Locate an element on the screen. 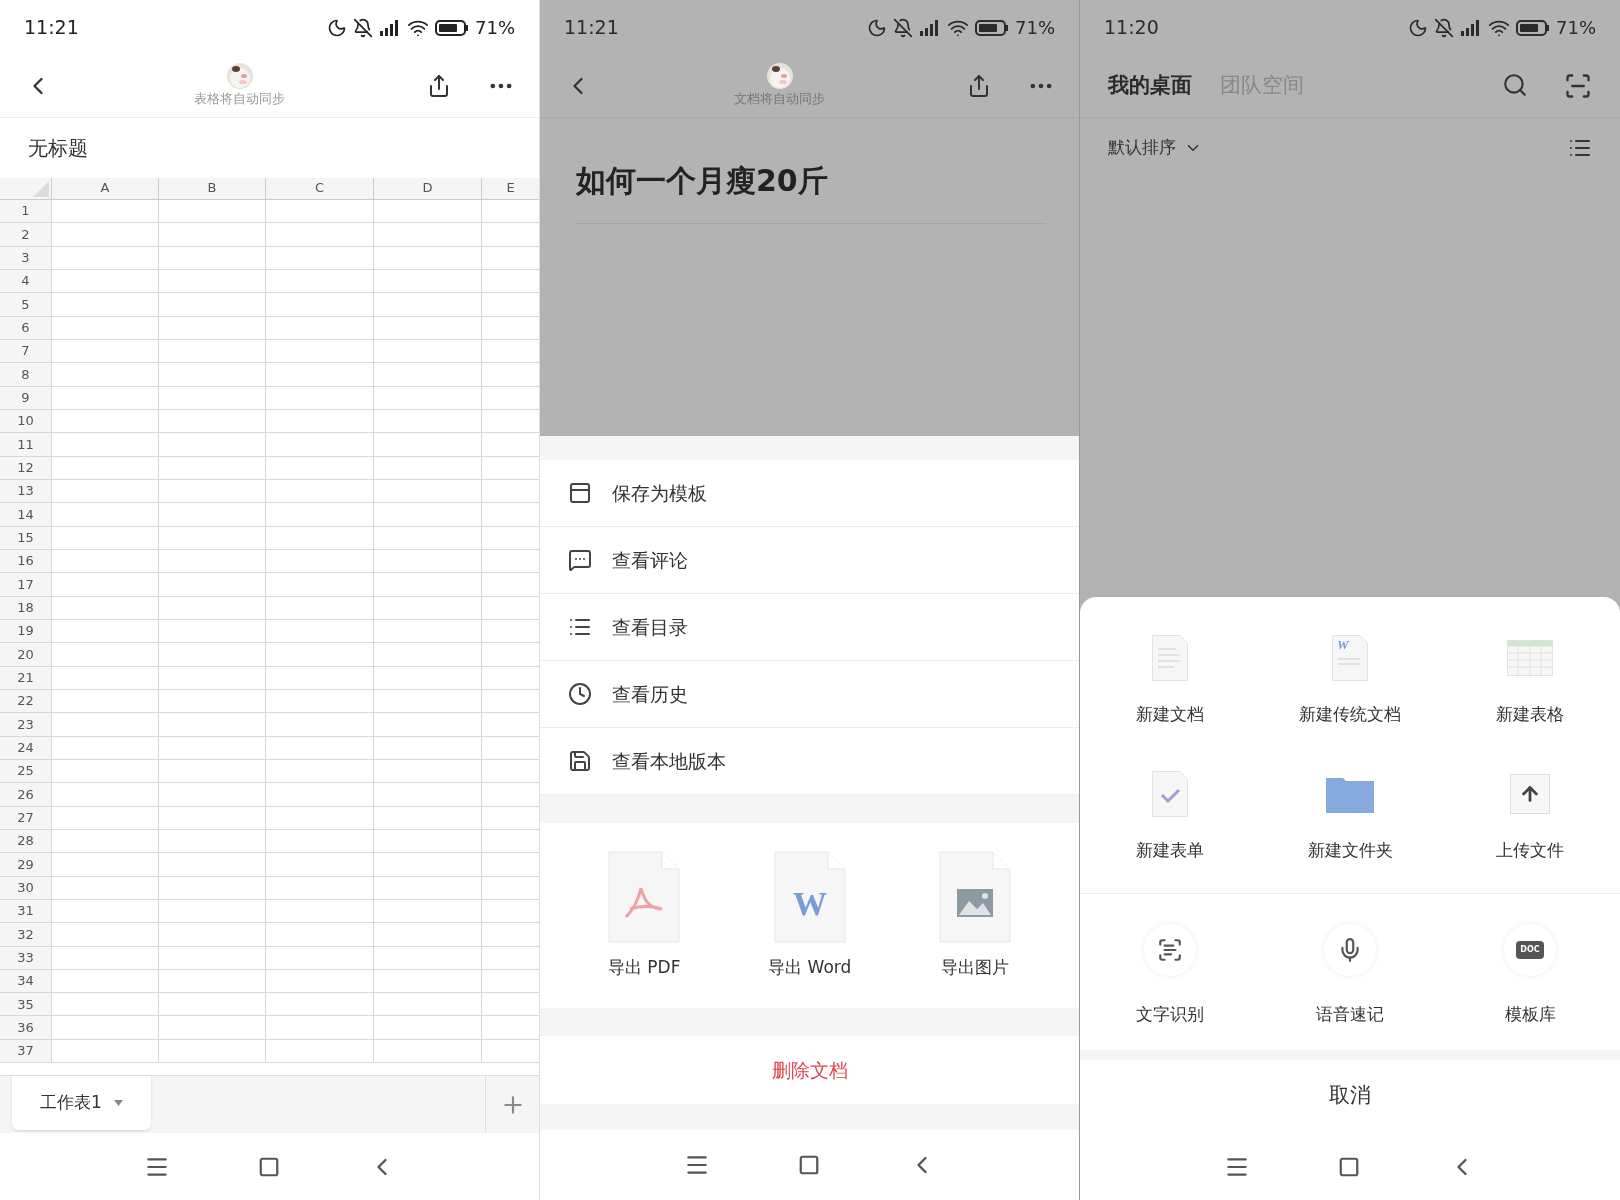  row-number: 16 is located at coordinates (25, 561).